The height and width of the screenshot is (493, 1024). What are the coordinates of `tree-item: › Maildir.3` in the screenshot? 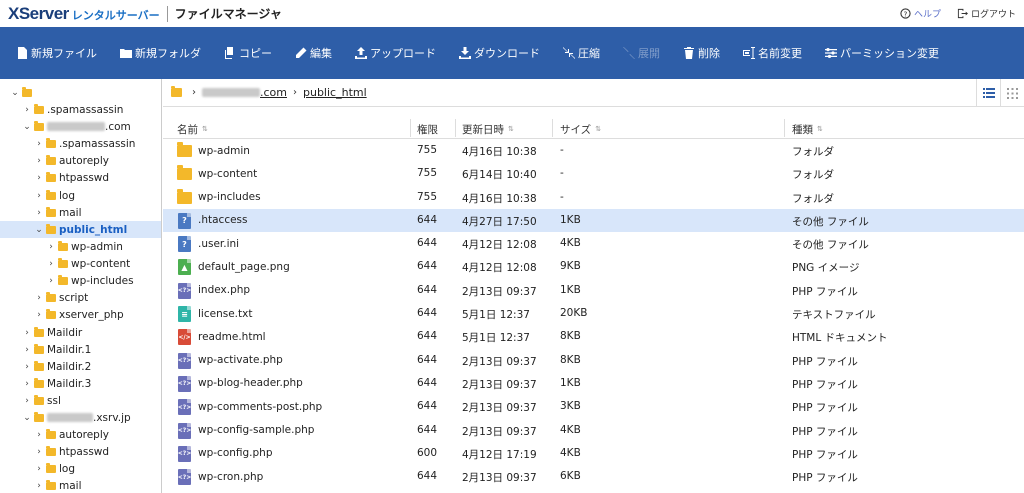 It's located at (56, 383).